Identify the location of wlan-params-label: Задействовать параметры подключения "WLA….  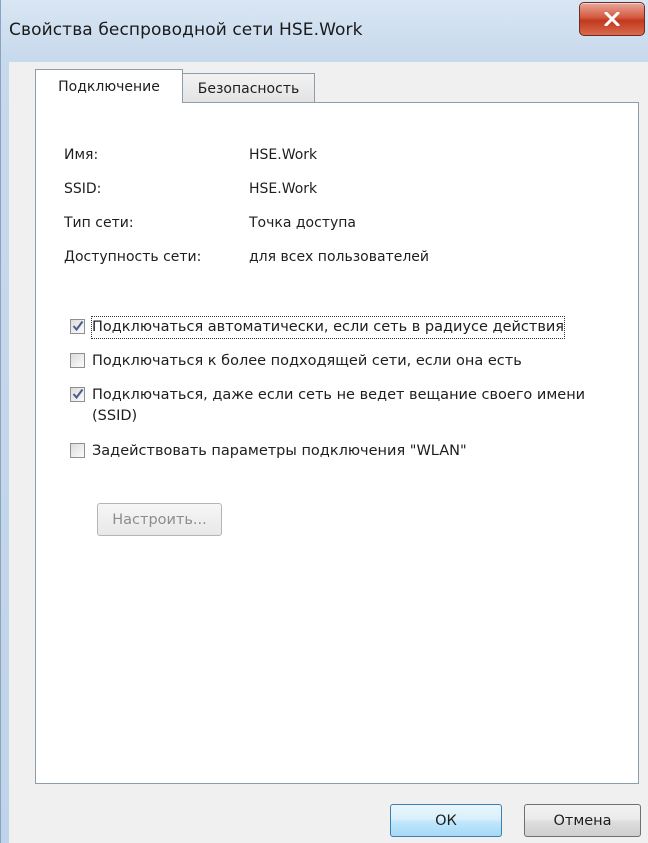
(279, 451).